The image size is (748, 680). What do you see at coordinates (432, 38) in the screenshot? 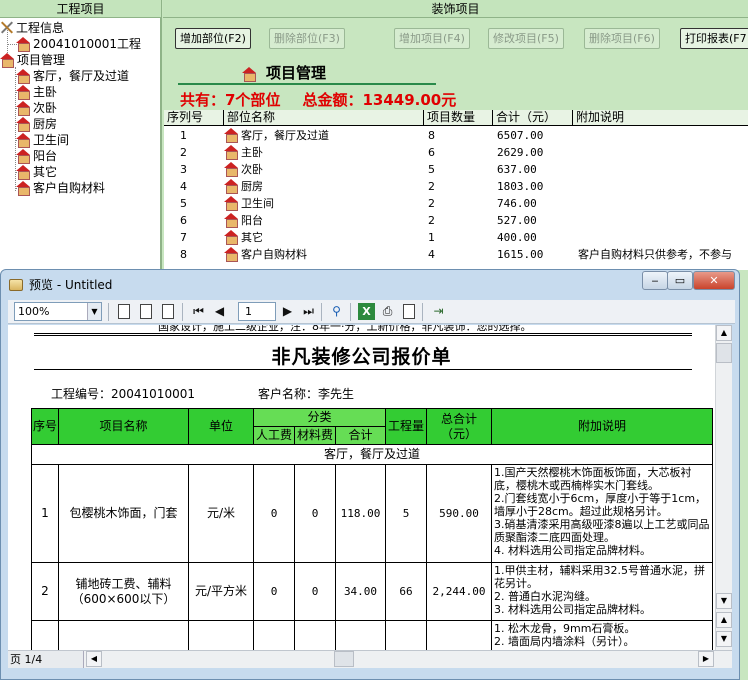
I see `add-item-button: 增加项目(F4)` at bounding box center [432, 38].